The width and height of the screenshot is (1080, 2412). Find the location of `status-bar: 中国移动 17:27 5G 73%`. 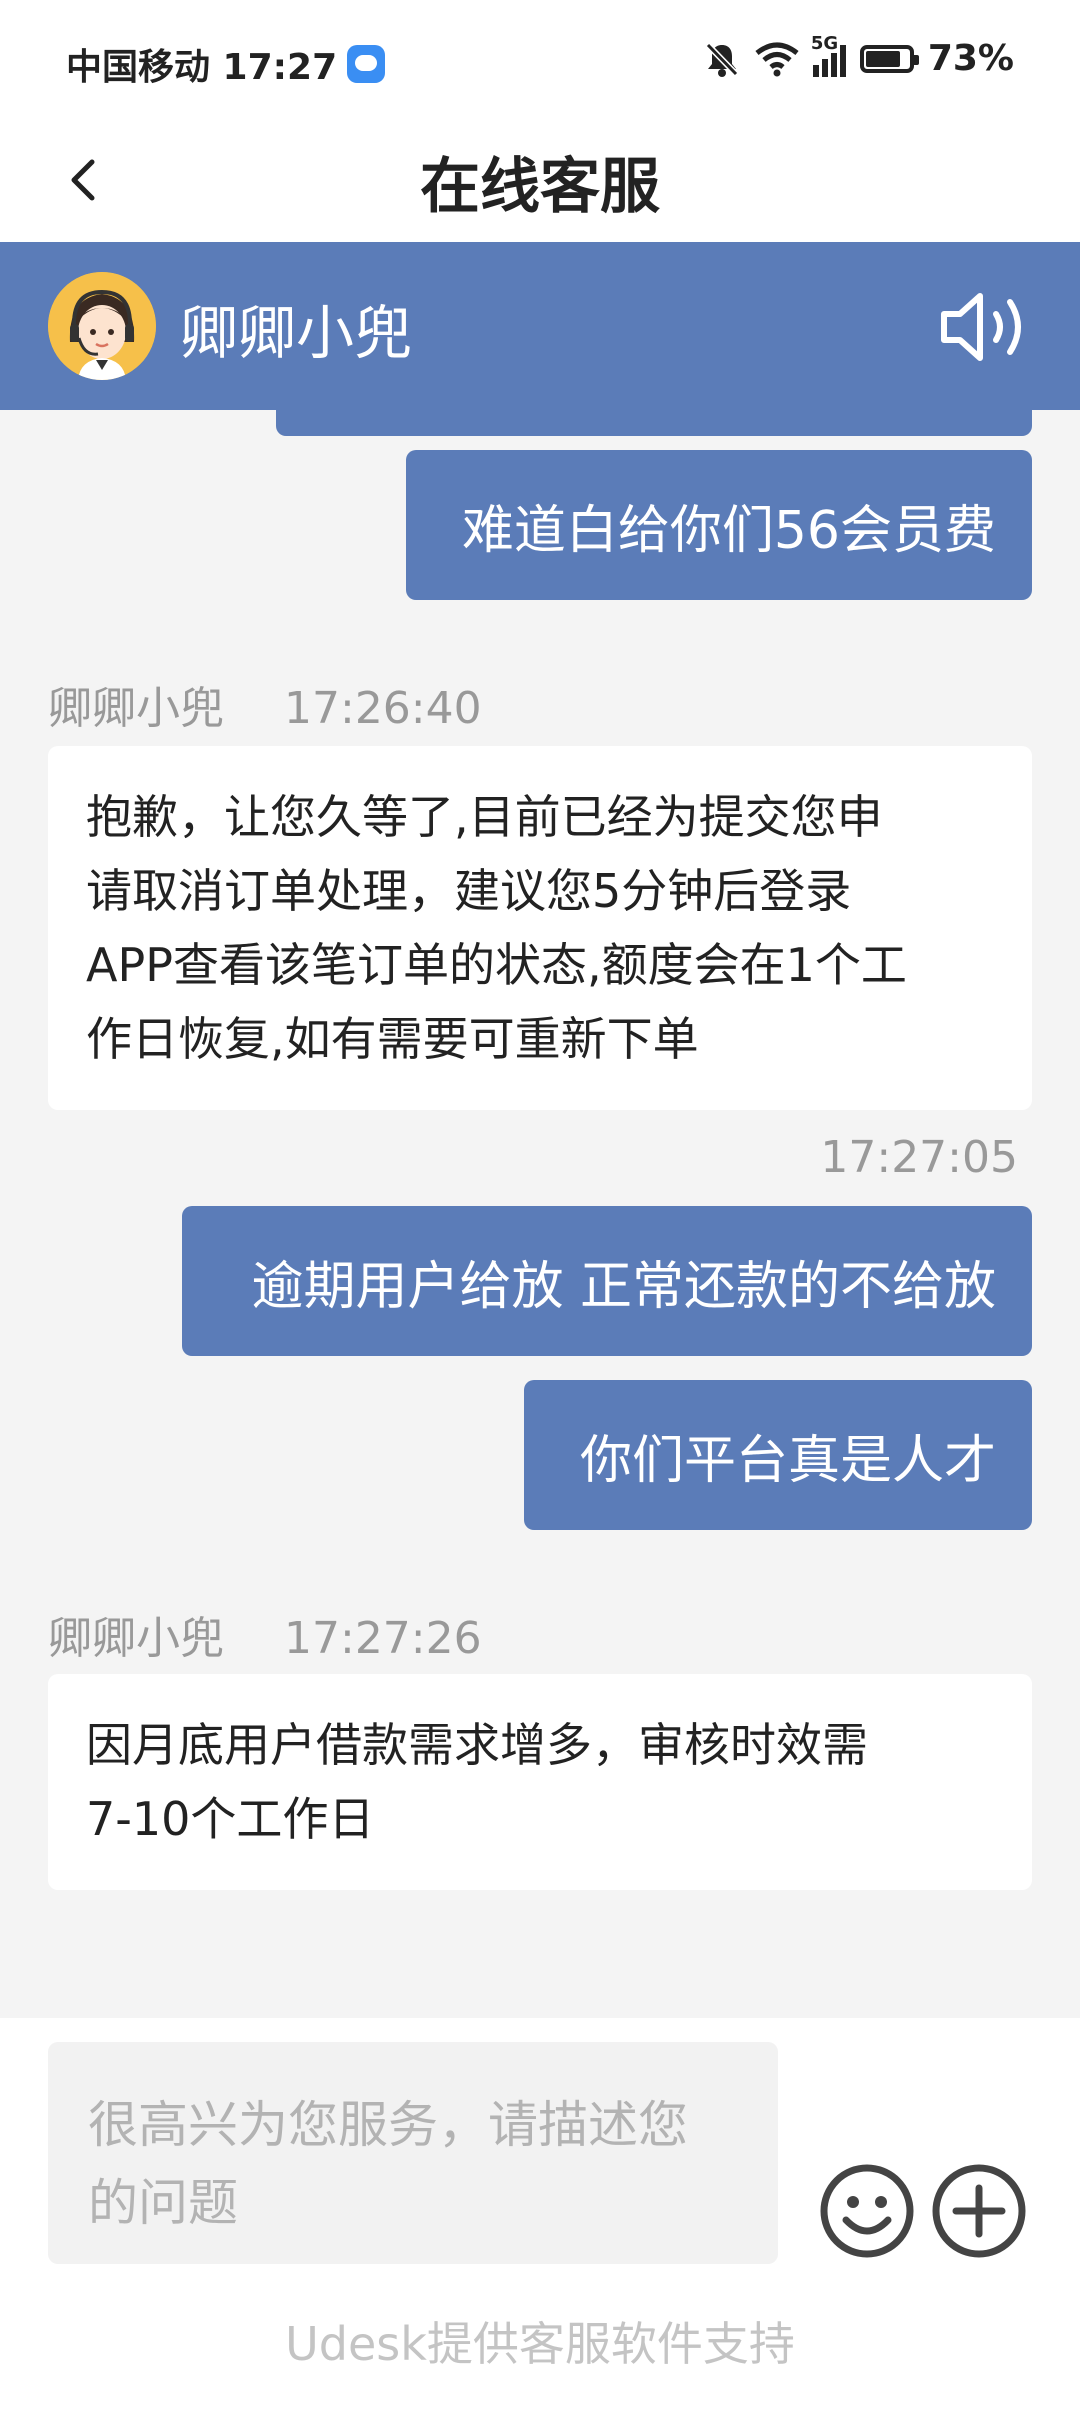

status-bar: 中国移动 17:27 5G 73% is located at coordinates (540, 60).